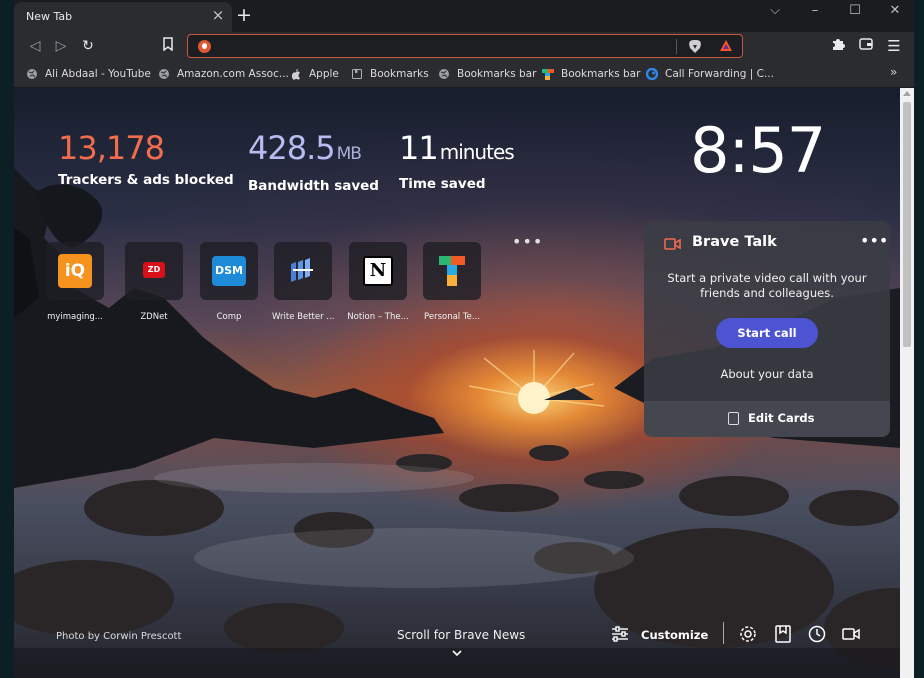 The height and width of the screenshot is (678, 924). I want to click on top-site-tile: ZD ZDNet, so click(154, 282).